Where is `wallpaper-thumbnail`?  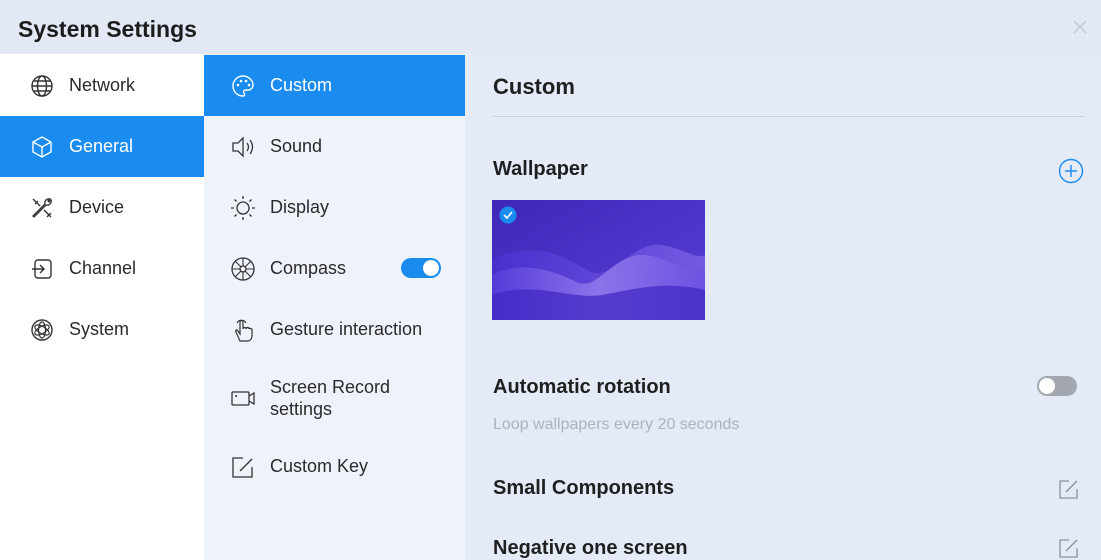 wallpaper-thumbnail is located at coordinates (598, 260).